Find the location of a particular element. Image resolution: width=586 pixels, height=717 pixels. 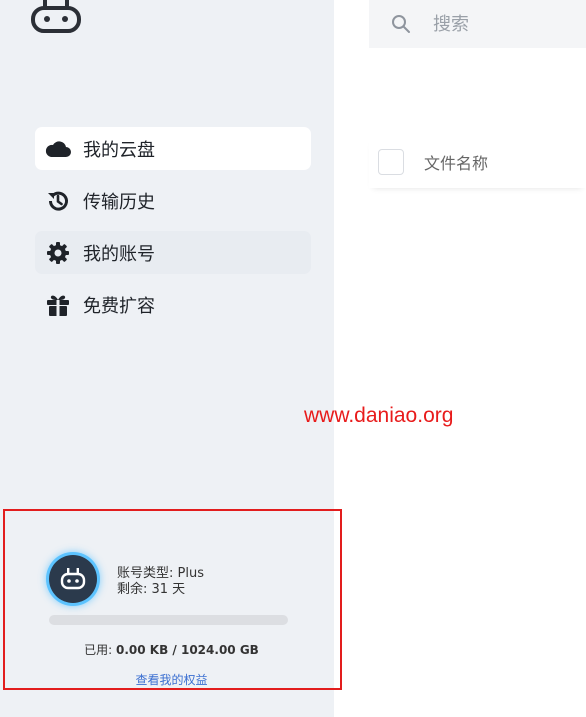

search-icon is located at coordinates (401, 24).